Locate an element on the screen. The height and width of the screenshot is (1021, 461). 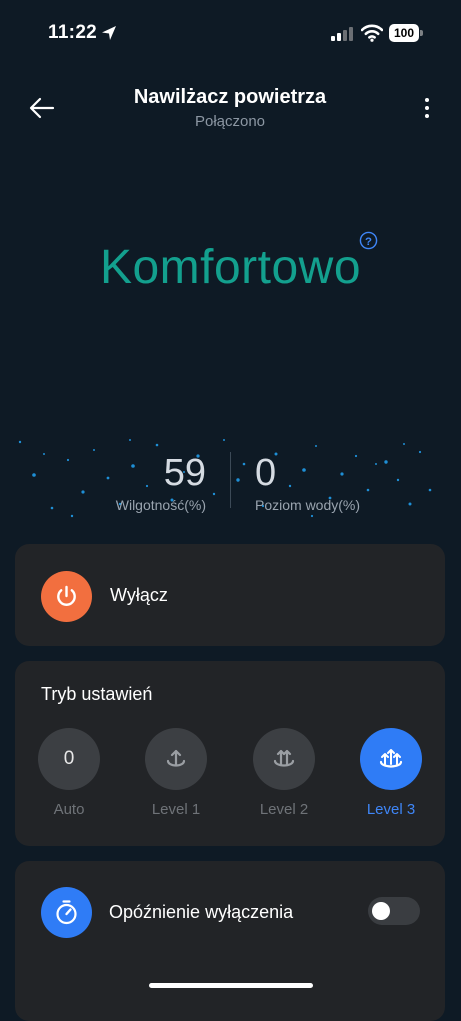
cellular-signal-icon is located at coordinates (342, 34).